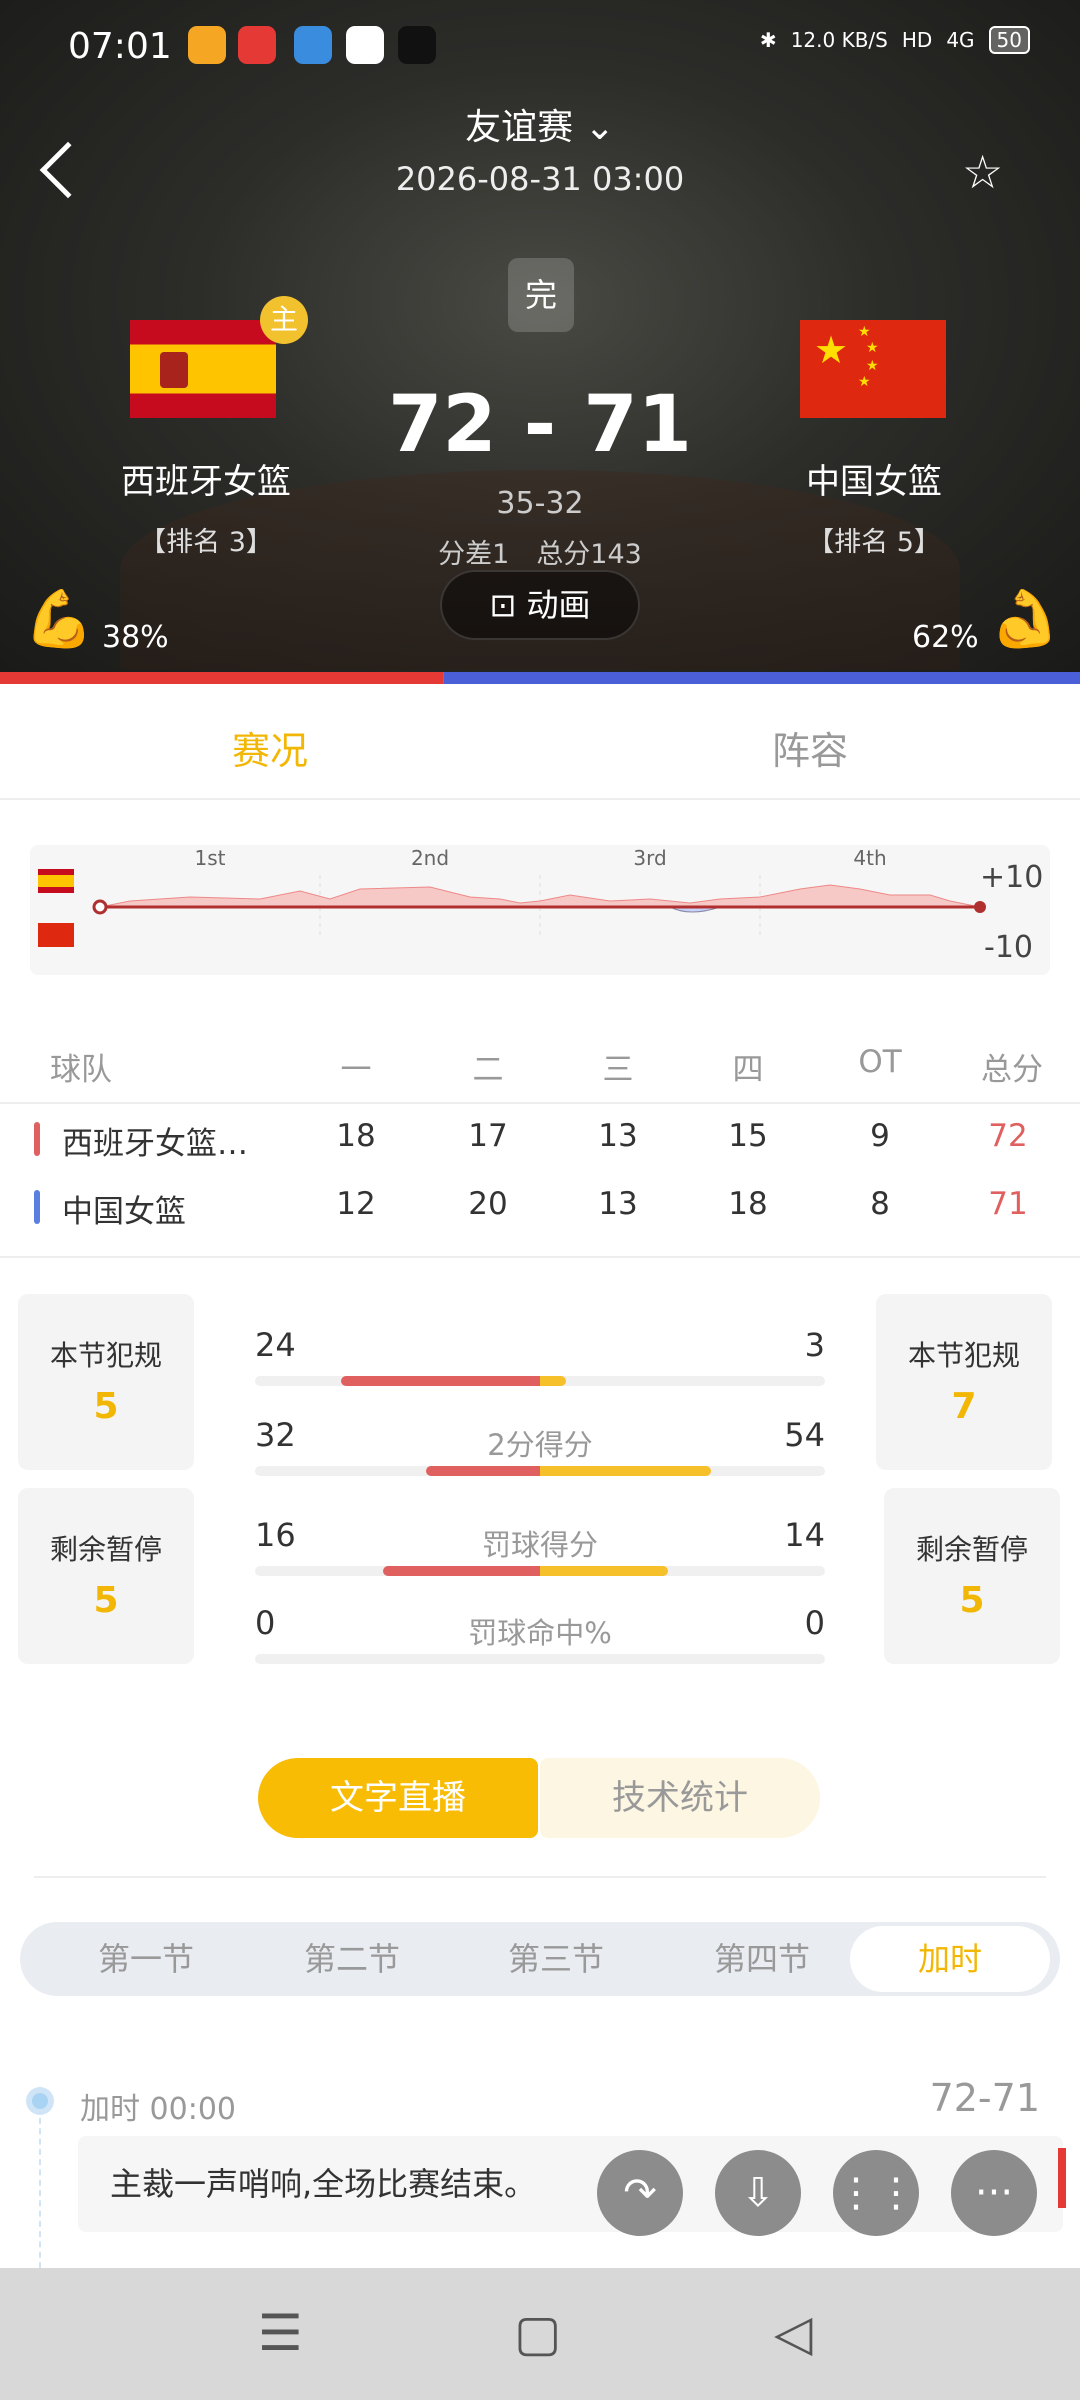 The width and height of the screenshot is (1080, 2400). Describe the element at coordinates (59, 619) in the screenshot. I see `muscle-icon-home: 💪` at that location.